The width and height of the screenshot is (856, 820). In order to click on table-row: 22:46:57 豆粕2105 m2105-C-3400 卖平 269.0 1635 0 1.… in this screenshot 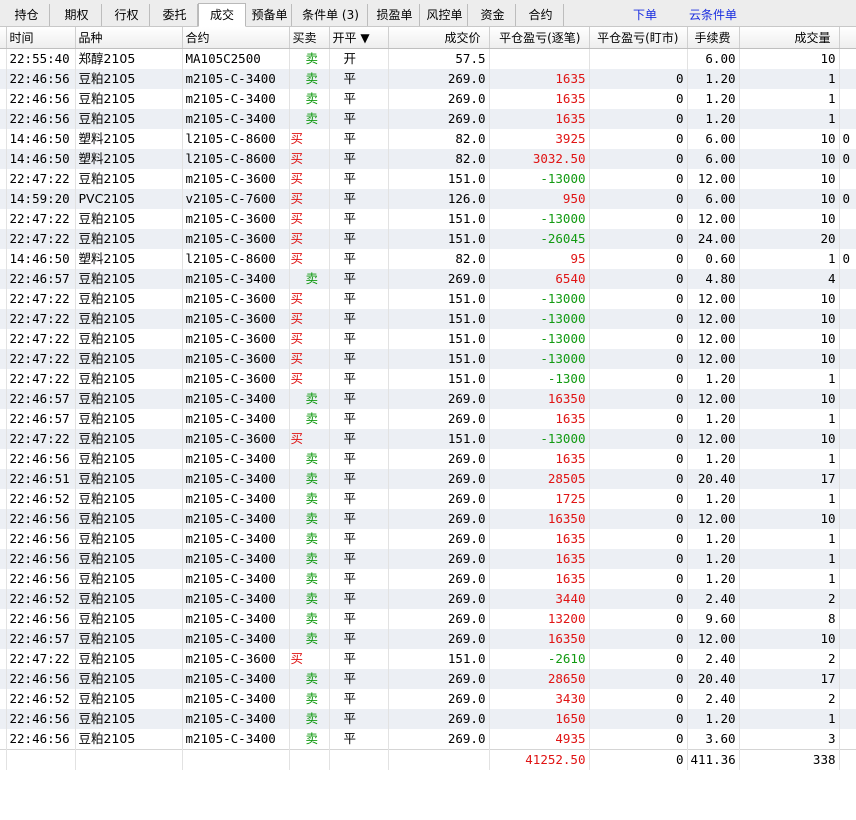, I will do `click(428, 419)`.